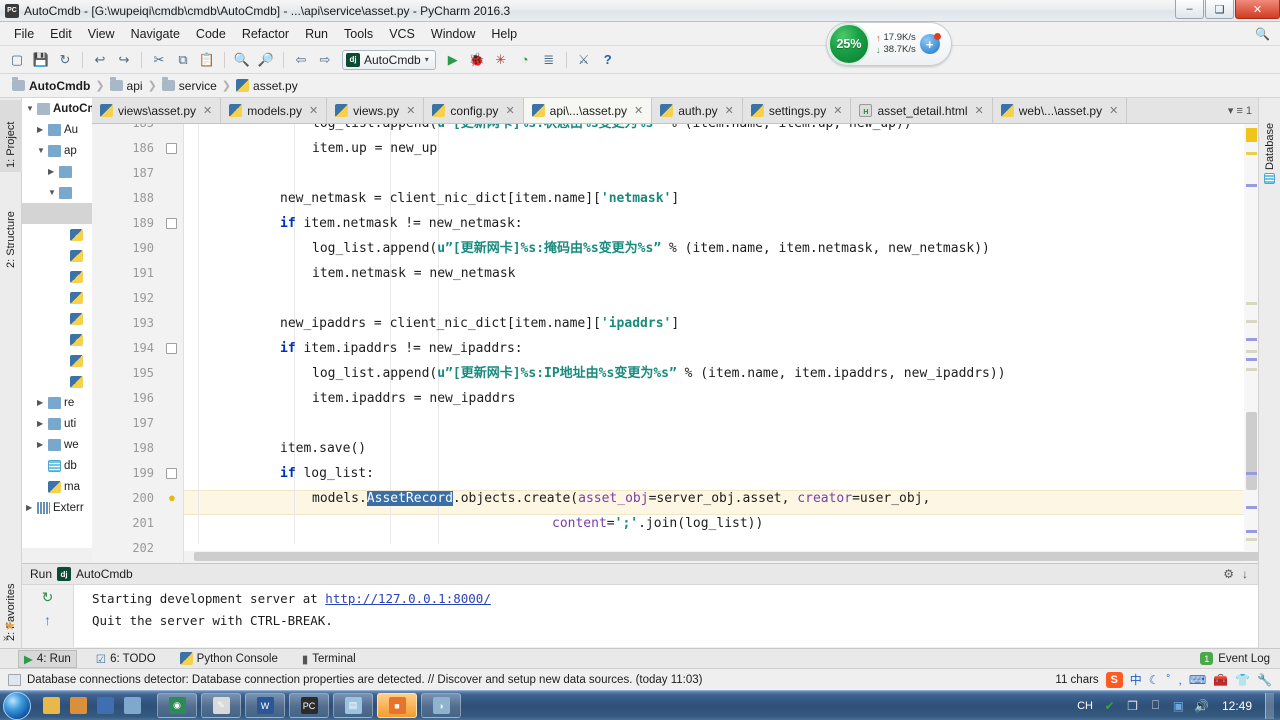  What do you see at coordinates (177, 705) in the screenshot?
I see `taskbar-item-chrome: ◉` at bounding box center [177, 705].